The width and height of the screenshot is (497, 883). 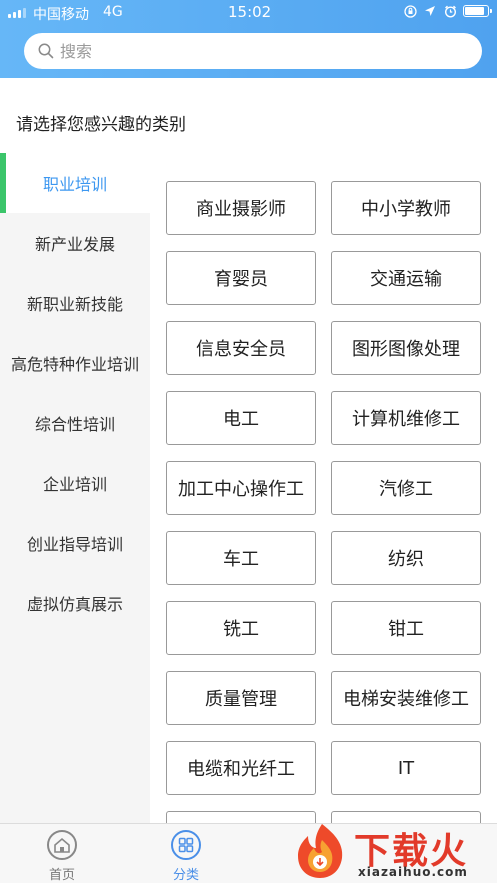 What do you see at coordinates (406, 278) in the screenshot?
I see `category-tile: 交通运输` at bounding box center [406, 278].